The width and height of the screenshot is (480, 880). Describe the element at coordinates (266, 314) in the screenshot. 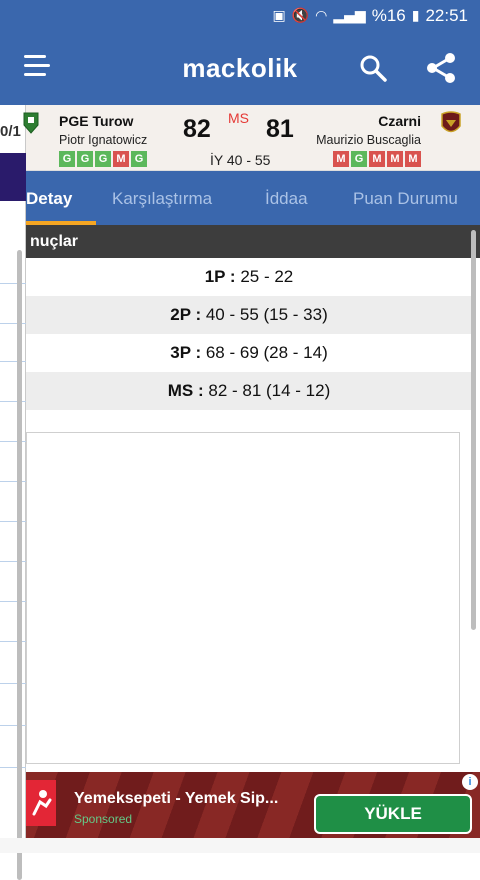

I see `result-value: 40 - 55 (15 - 33)` at that location.